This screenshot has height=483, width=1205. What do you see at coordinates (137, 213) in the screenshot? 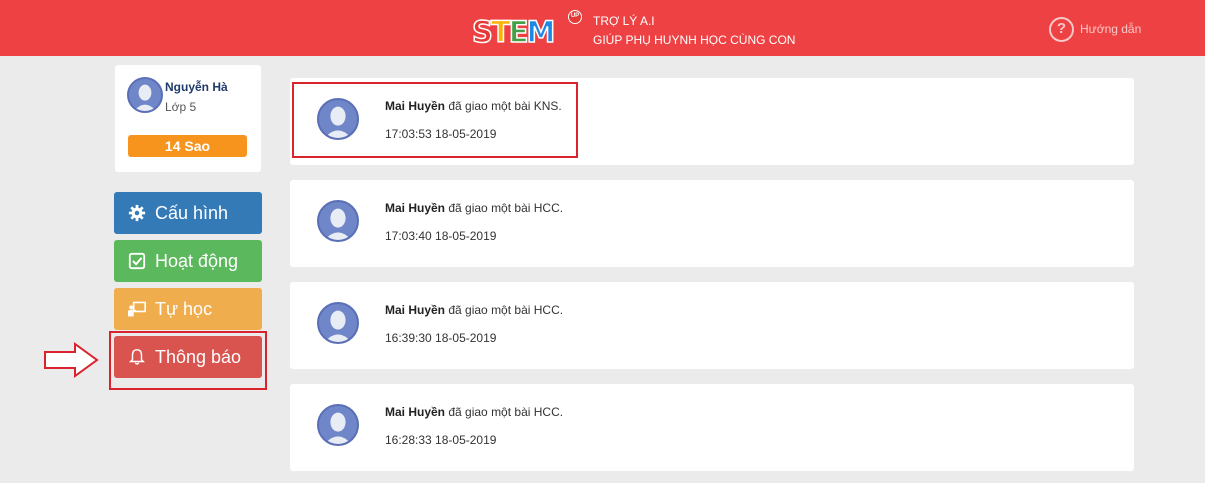
I see `gear-icon` at bounding box center [137, 213].